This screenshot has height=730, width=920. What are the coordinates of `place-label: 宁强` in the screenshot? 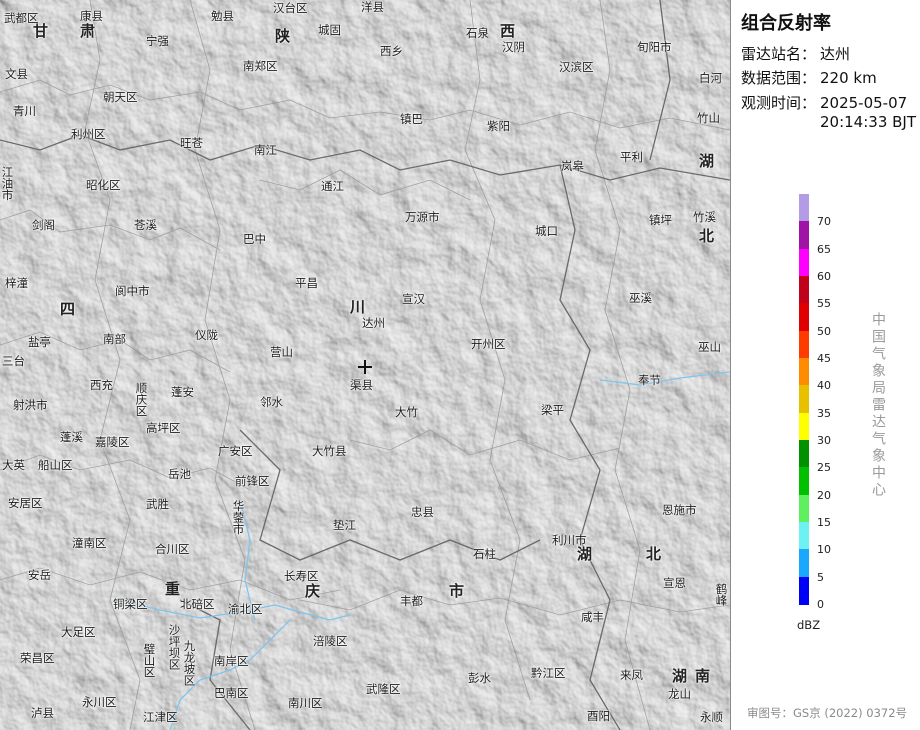 It's located at (157, 41).